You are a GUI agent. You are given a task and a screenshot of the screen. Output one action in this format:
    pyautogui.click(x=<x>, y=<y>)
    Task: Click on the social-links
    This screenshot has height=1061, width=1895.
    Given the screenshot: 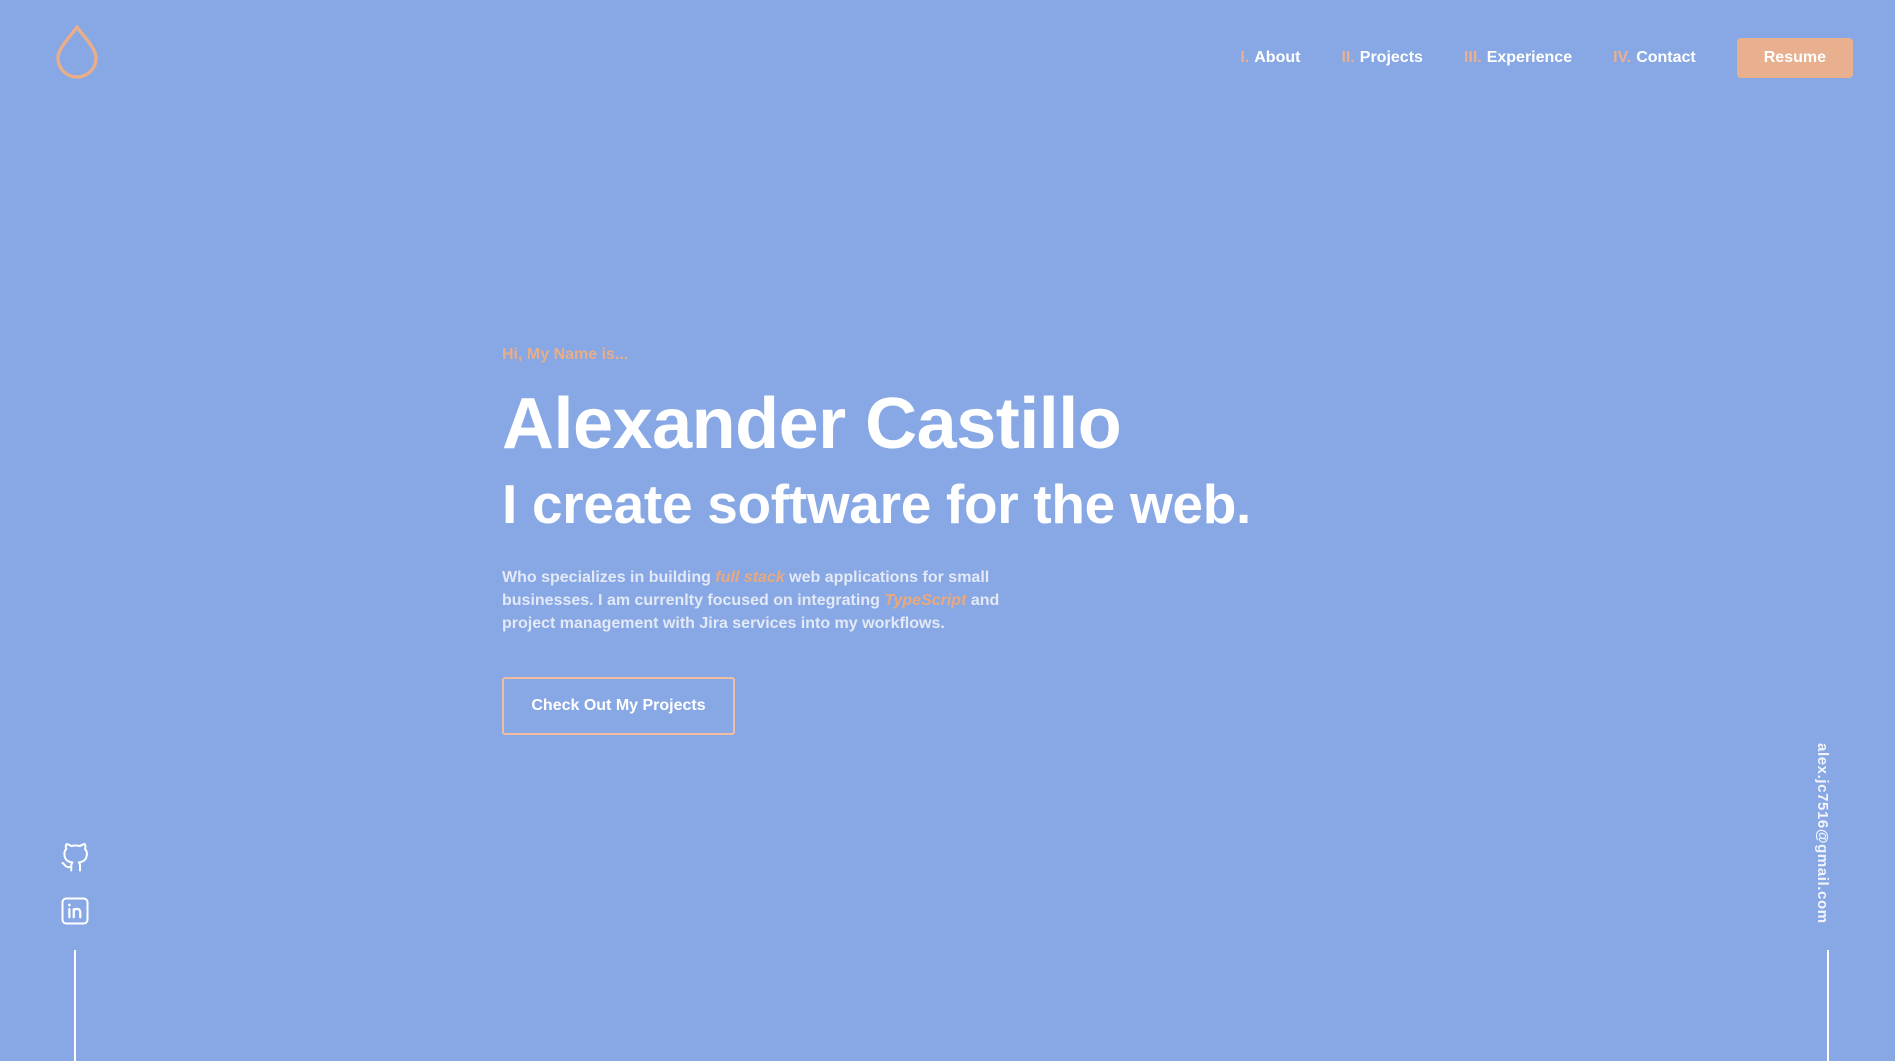 What is the action you would take?
    pyautogui.click(x=75, y=896)
    